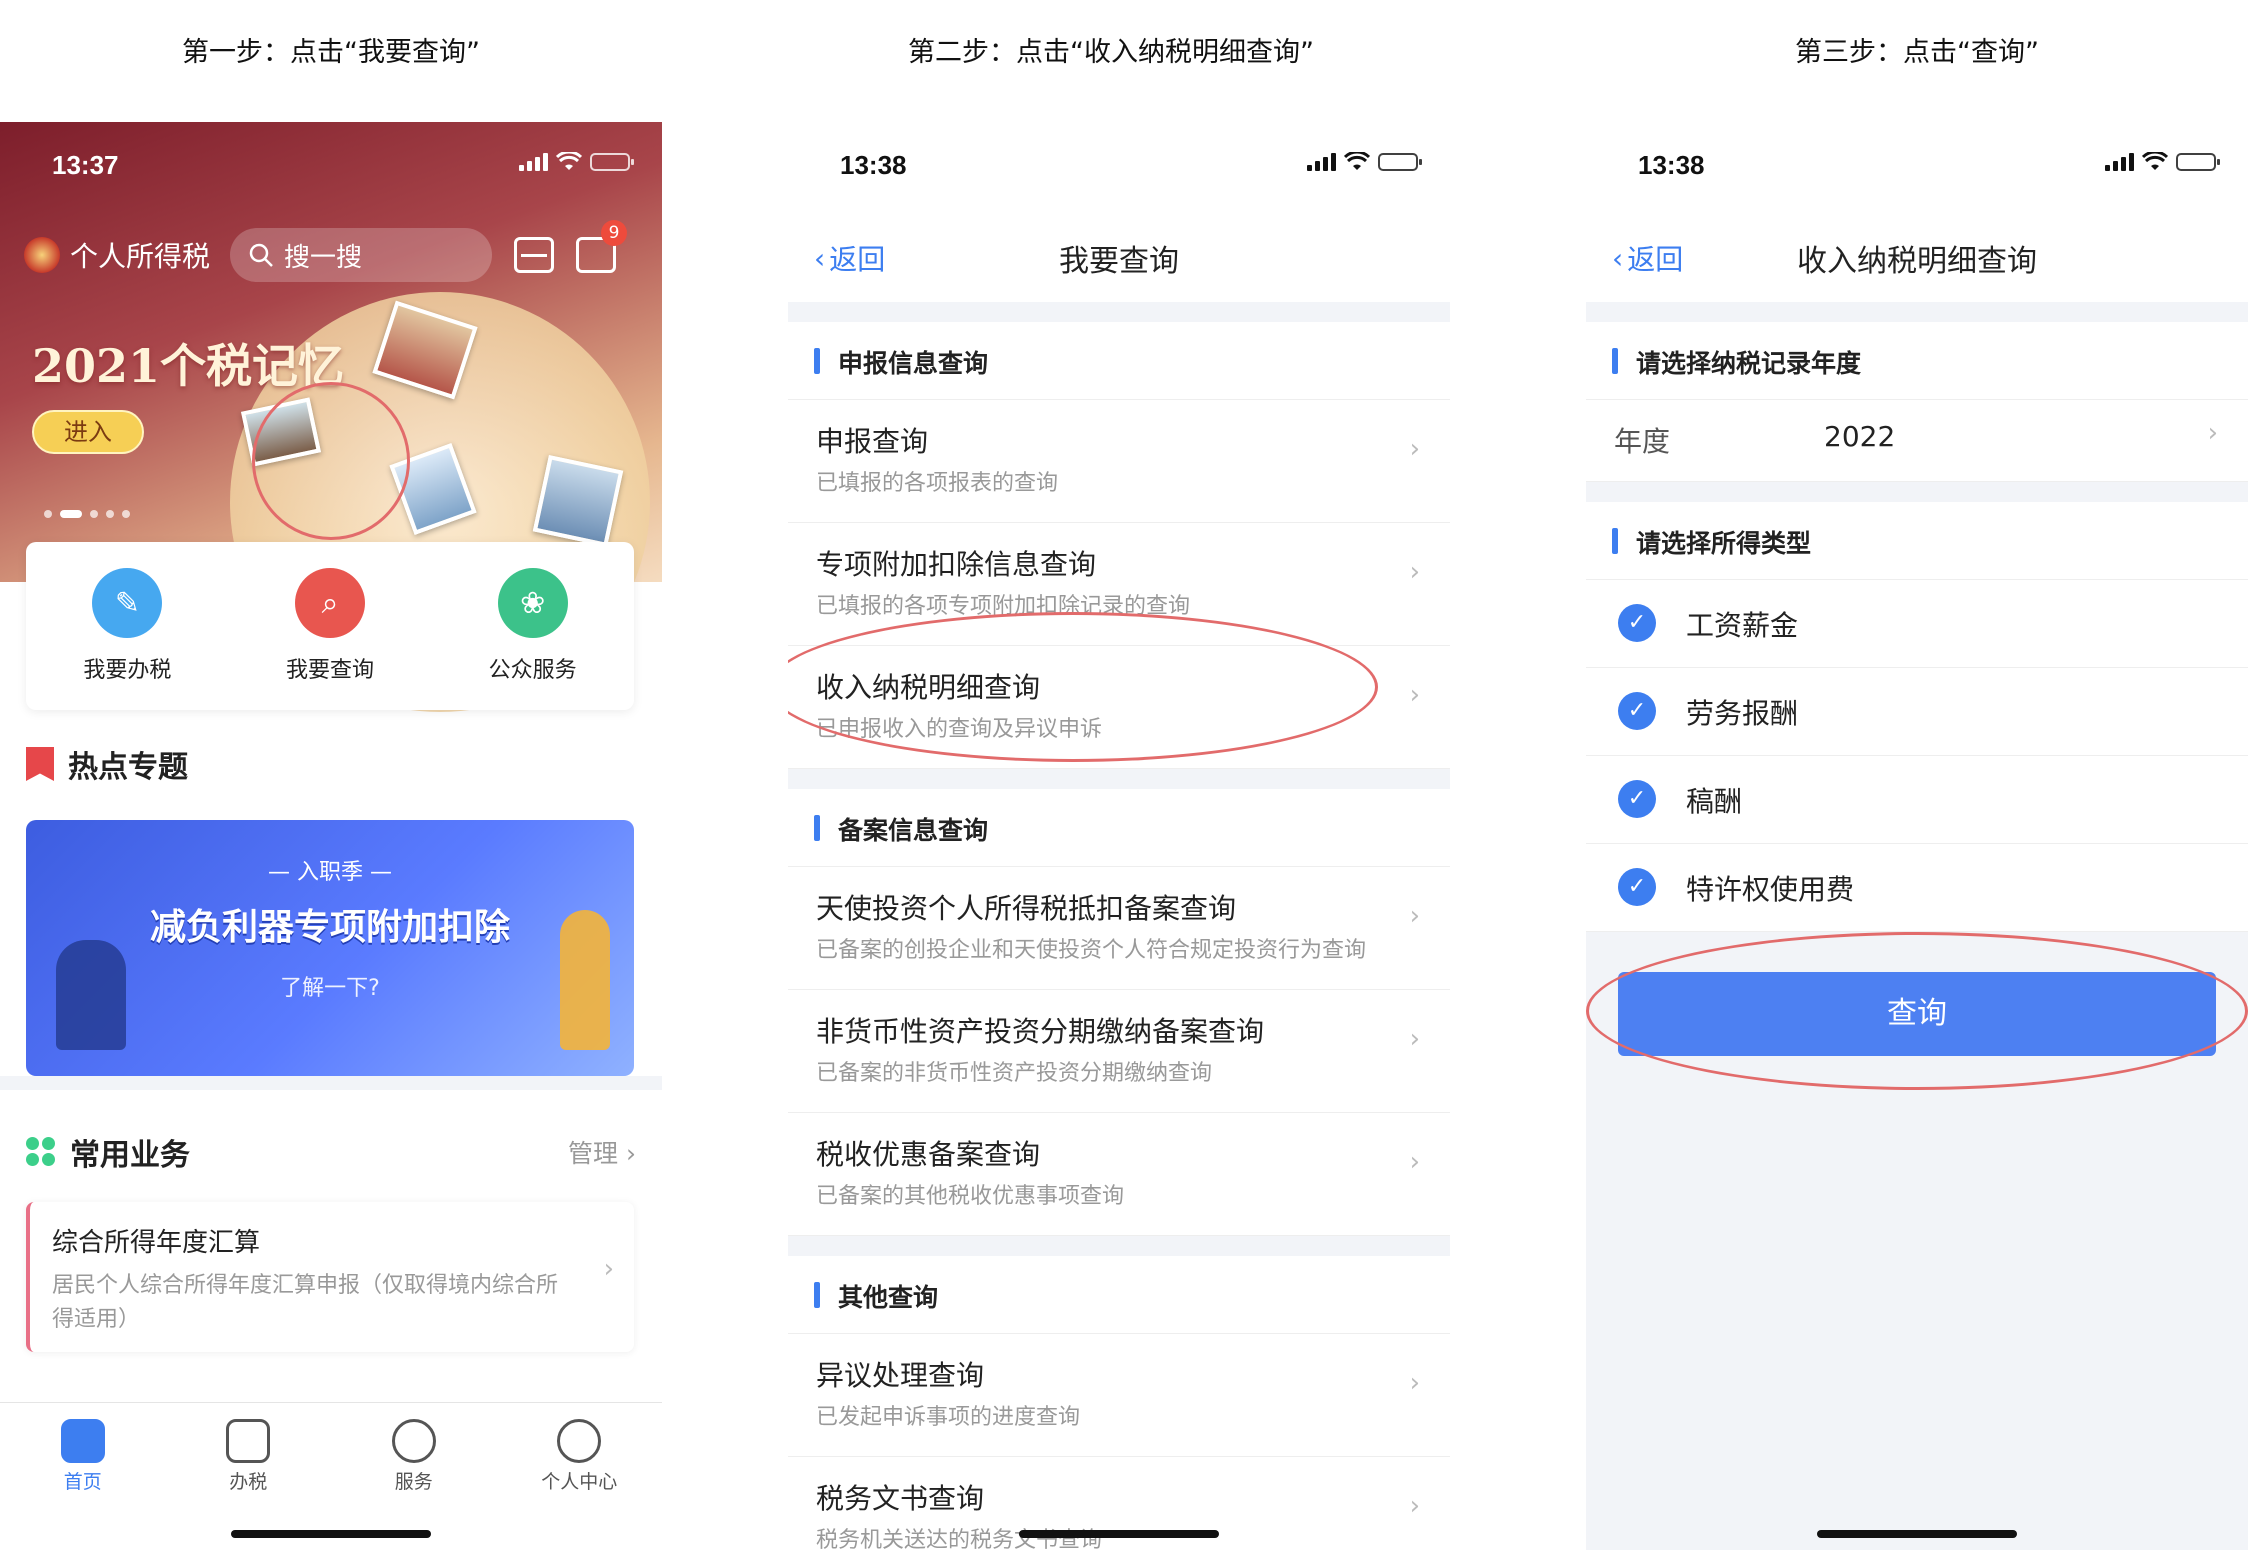  Describe the element at coordinates (130, 1155) in the screenshot. I see `common-services-title: 常用业务` at that location.